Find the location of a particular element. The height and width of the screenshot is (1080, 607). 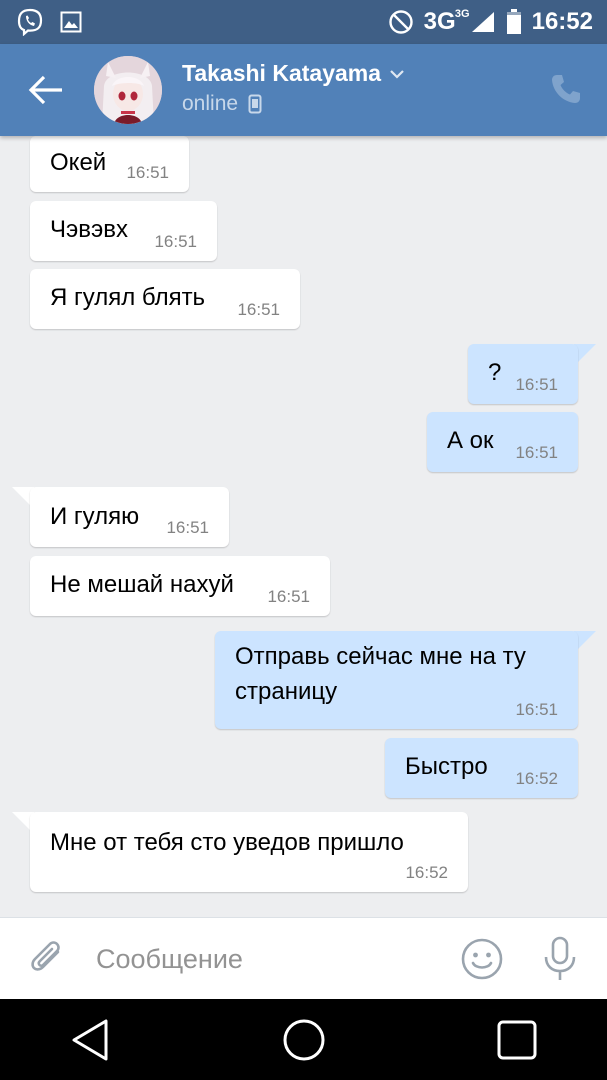

smile-icon is located at coordinates (482, 959).